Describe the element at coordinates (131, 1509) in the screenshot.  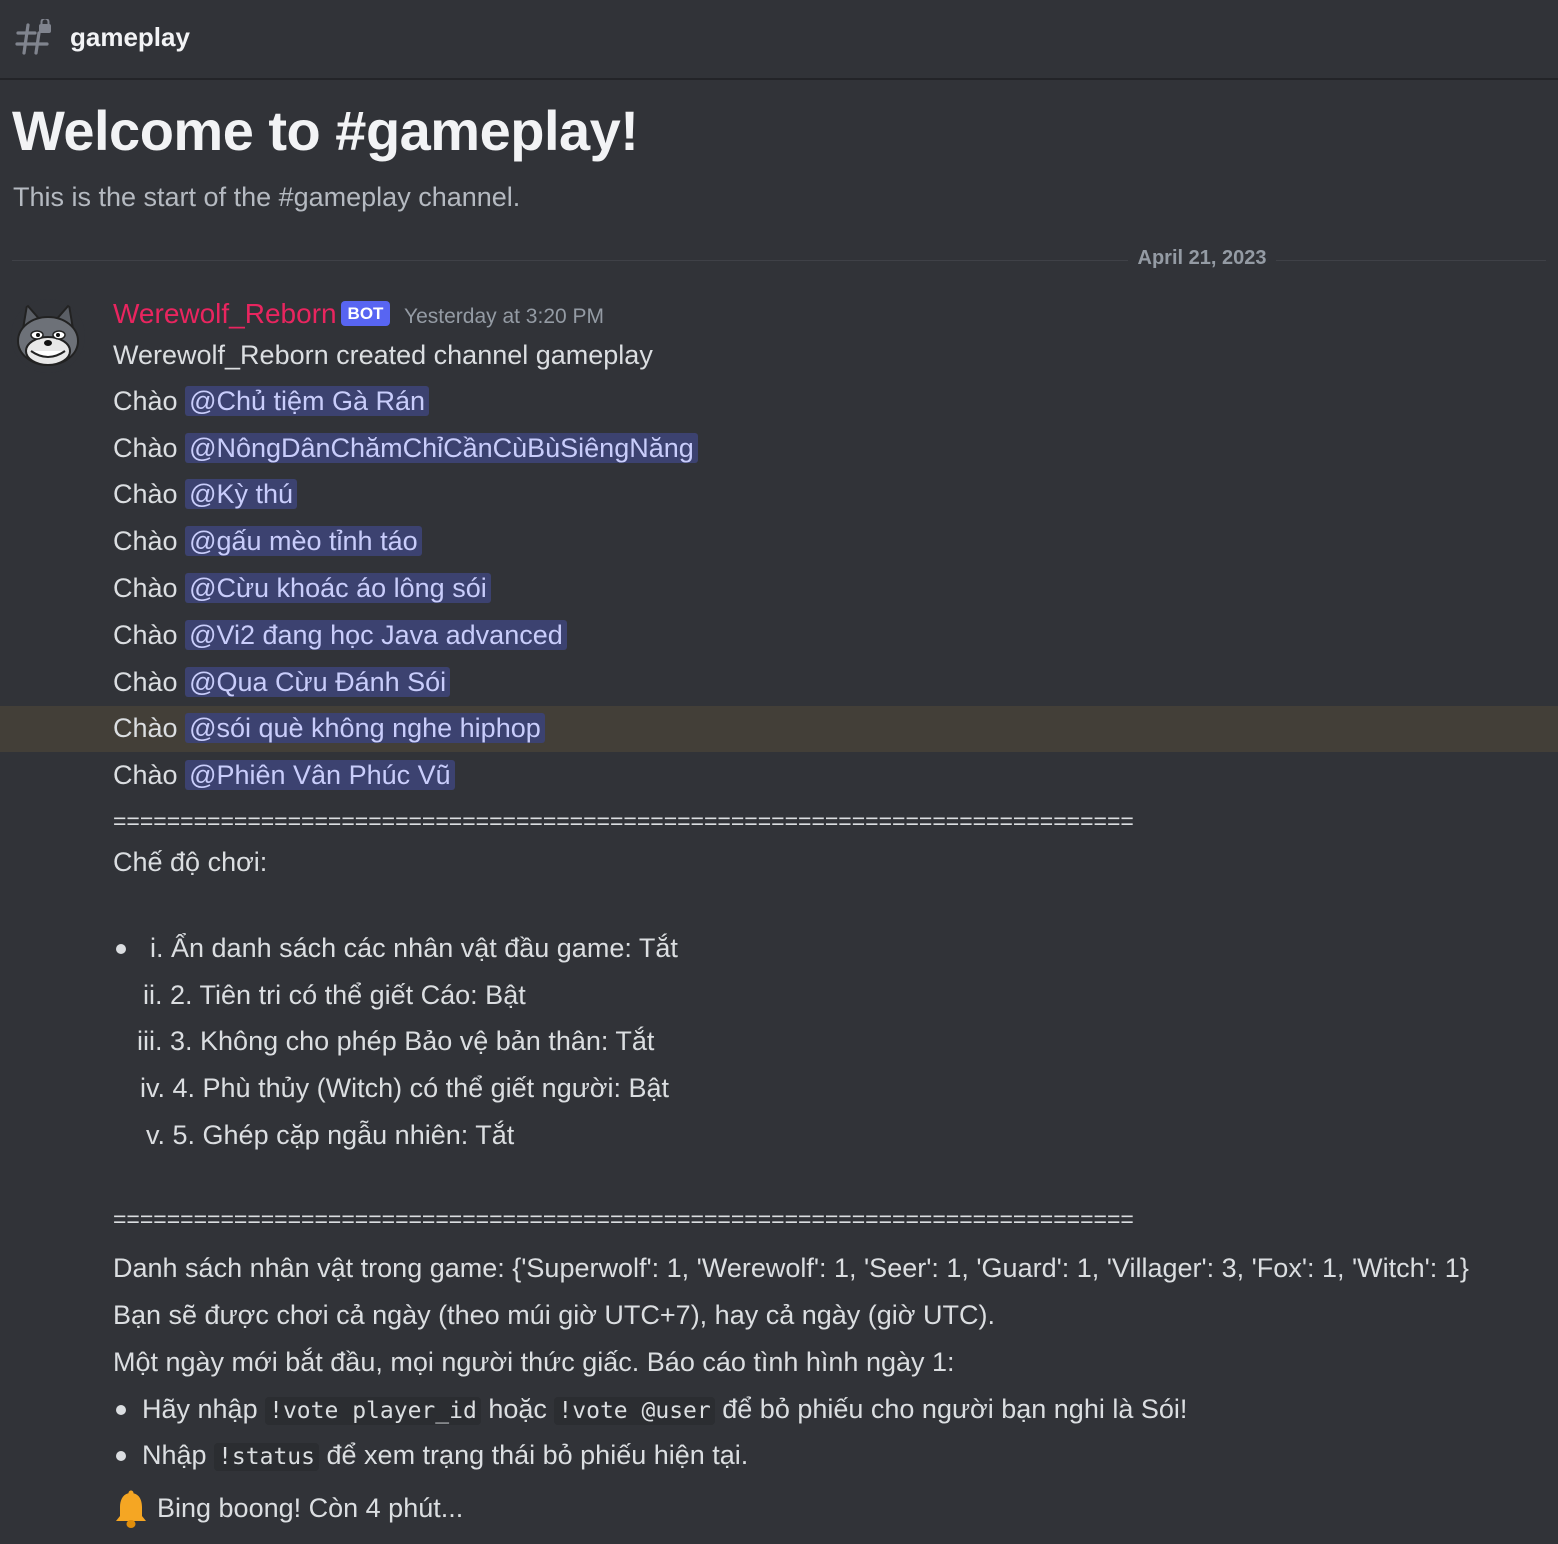
I see `bell-icon` at that location.